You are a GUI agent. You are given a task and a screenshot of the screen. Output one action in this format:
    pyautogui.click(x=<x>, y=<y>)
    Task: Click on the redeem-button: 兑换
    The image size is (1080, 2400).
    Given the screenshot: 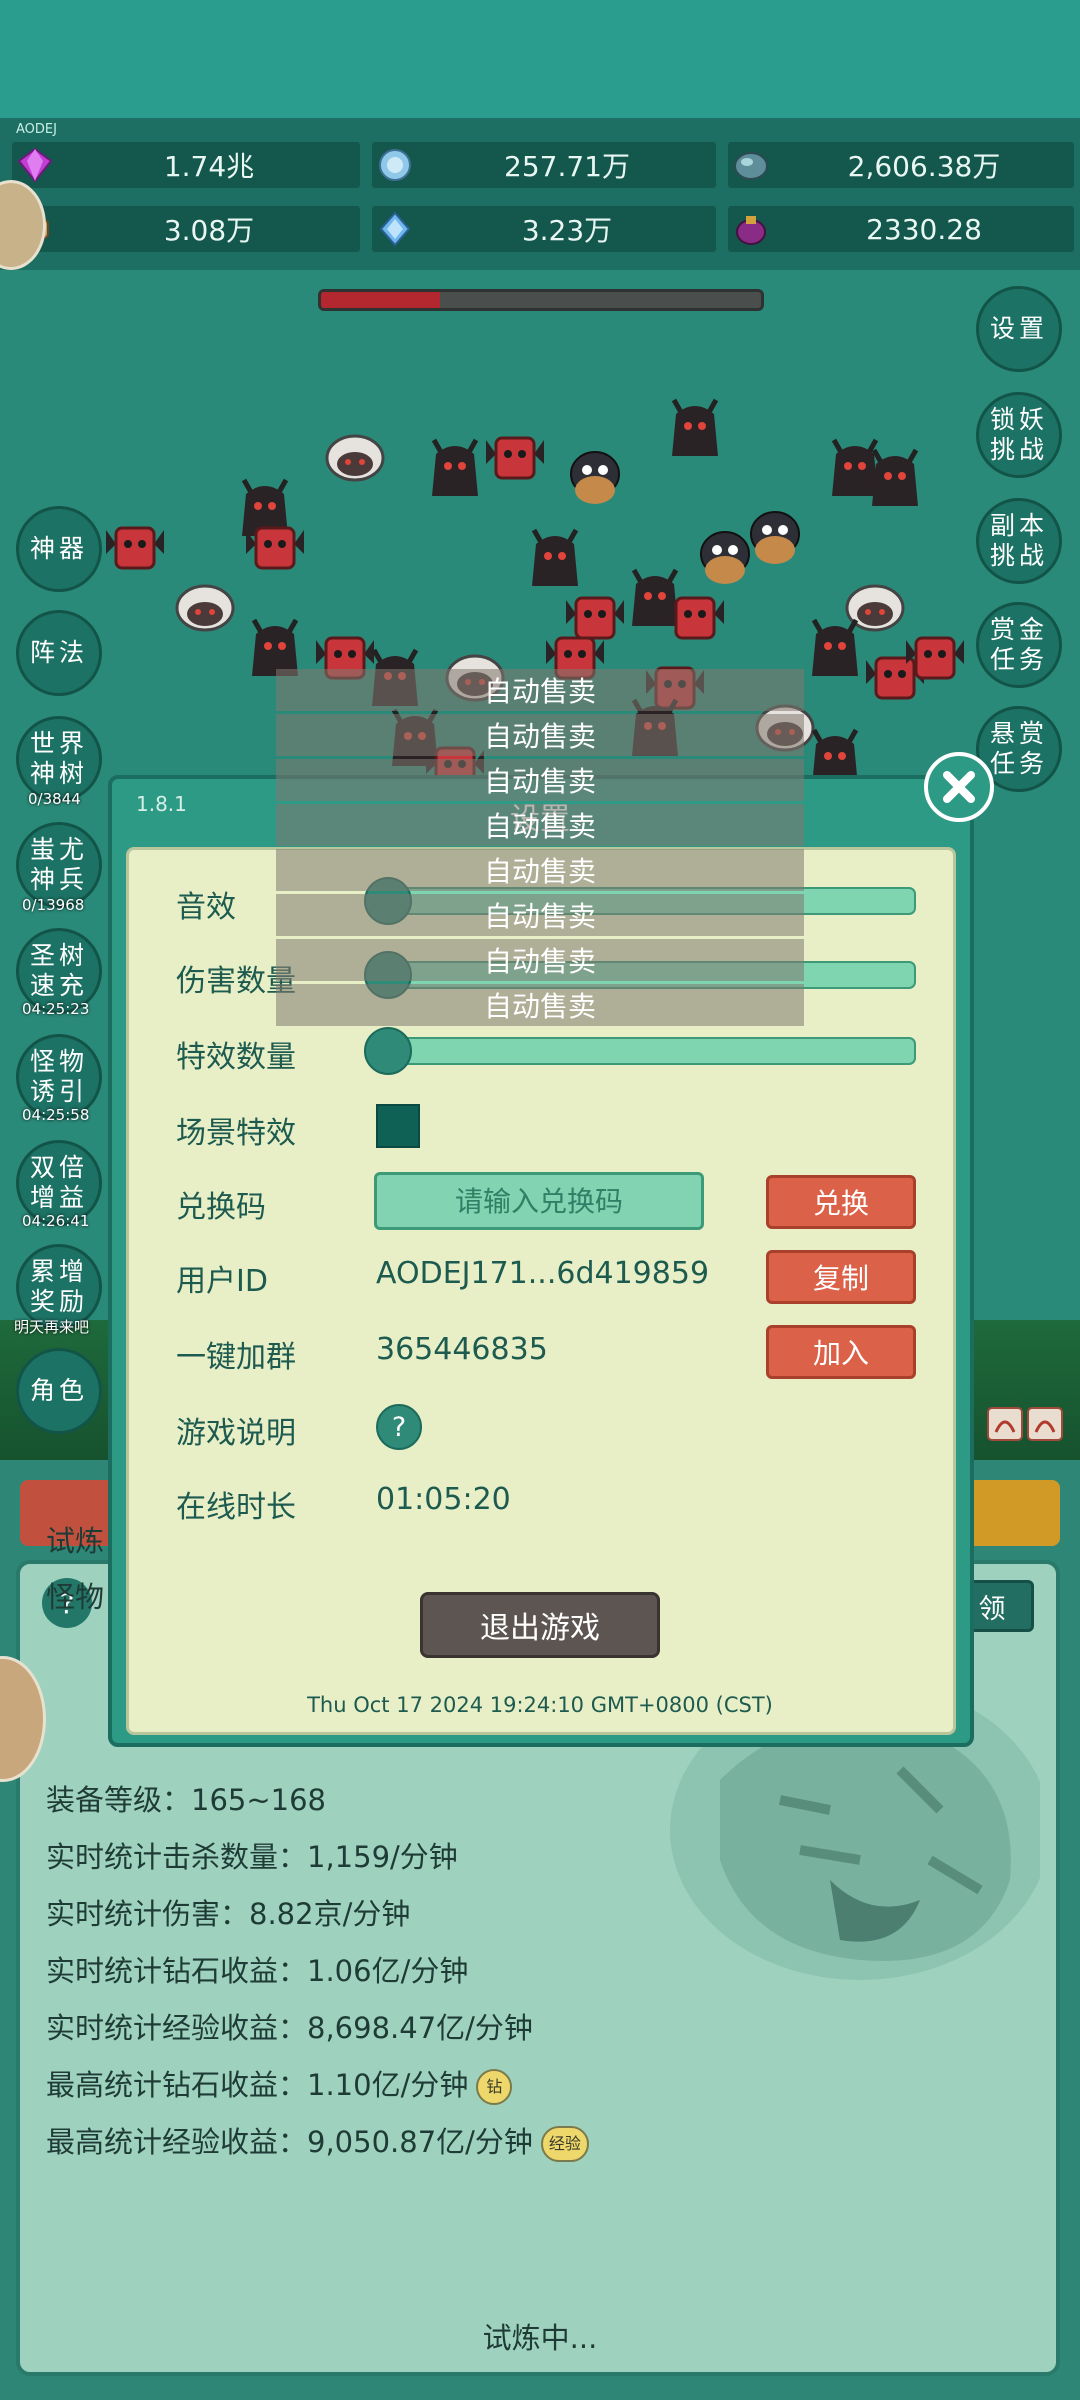 What is the action you would take?
    pyautogui.click(x=841, y=1202)
    